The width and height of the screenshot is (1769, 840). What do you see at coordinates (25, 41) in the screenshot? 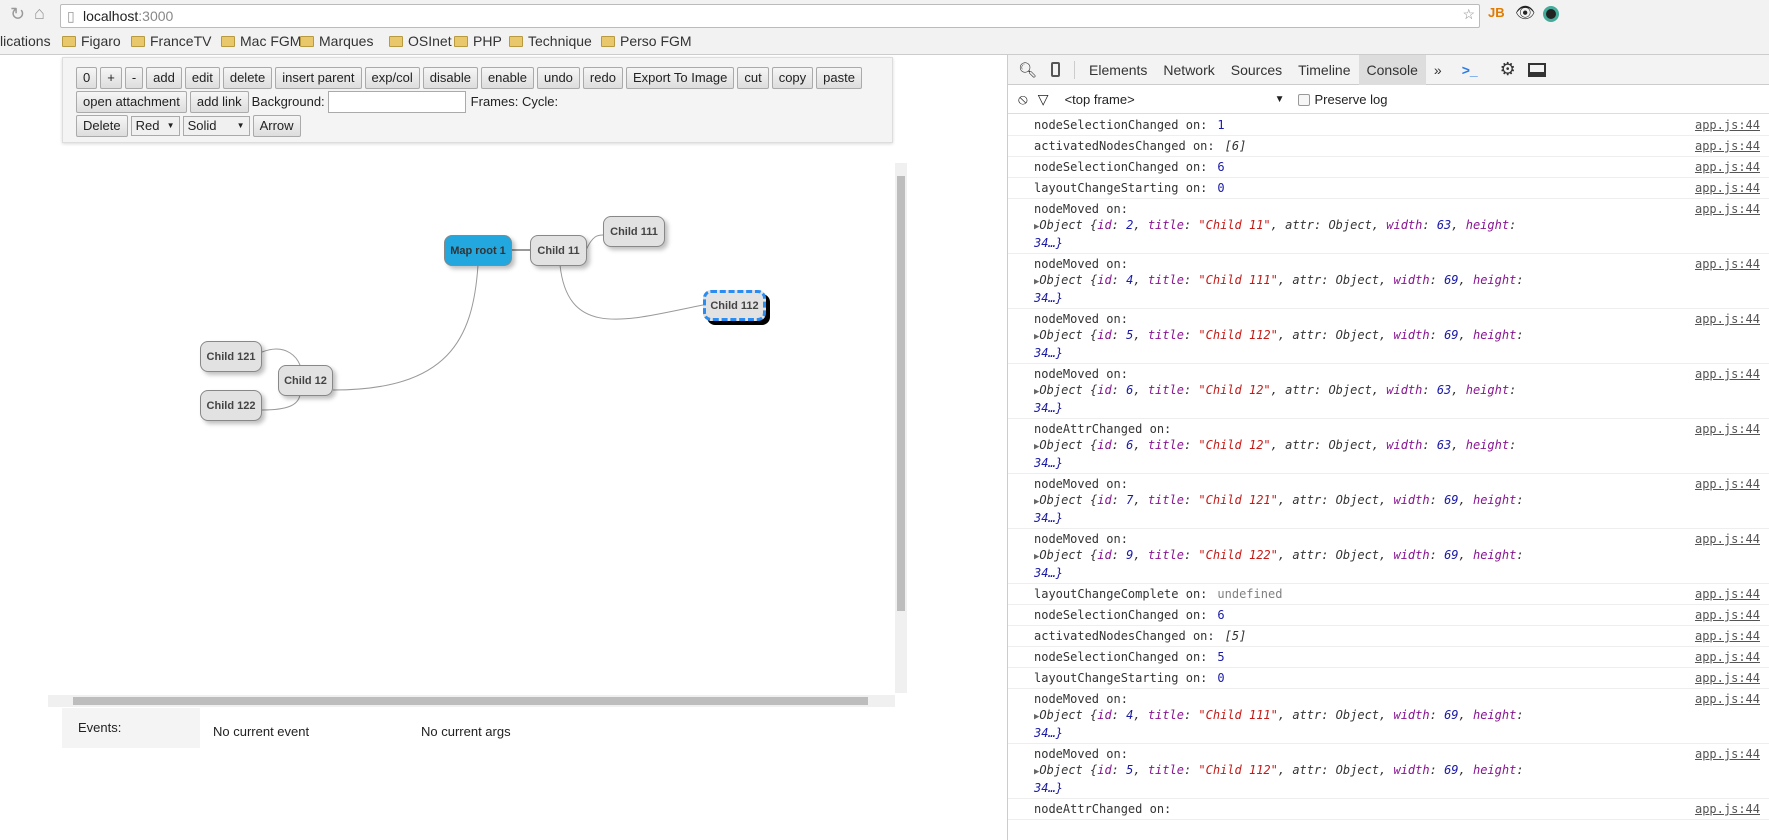
I see `bookmark-0: lications` at bounding box center [25, 41].